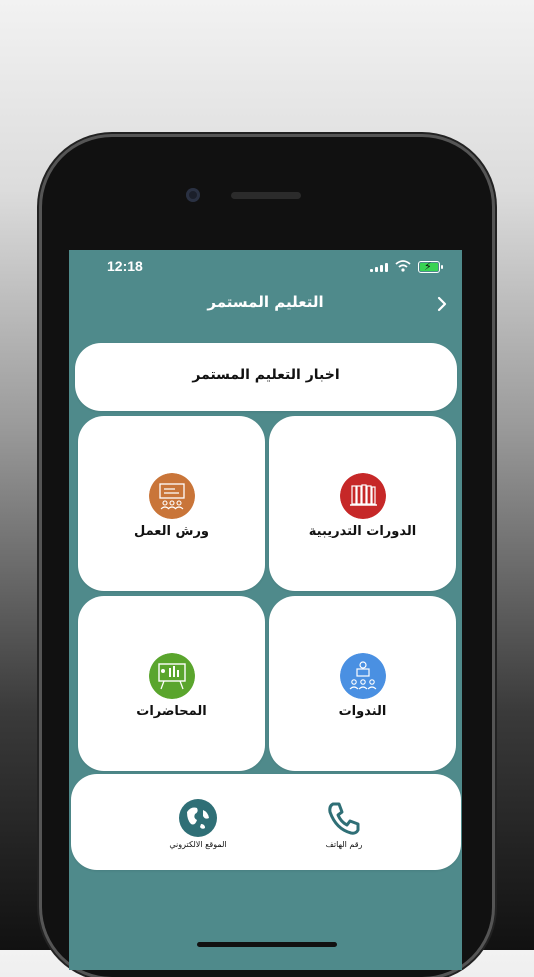  What do you see at coordinates (430, 266) in the screenshot?
I see `battery-icon: ⚡` at bounding box center [430, 266].